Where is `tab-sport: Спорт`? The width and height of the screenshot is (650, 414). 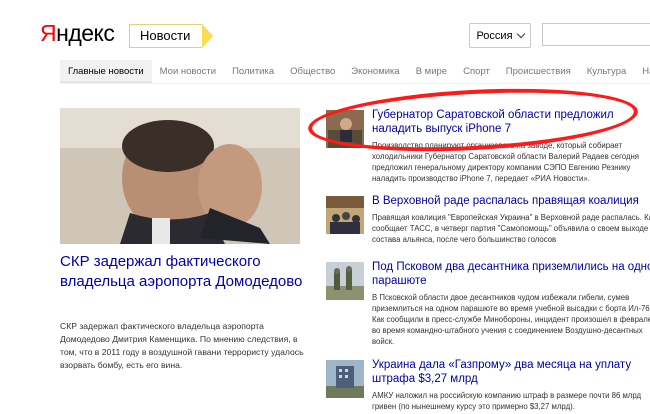
tab-sport: Спорт is located at coordinates (476, 71).